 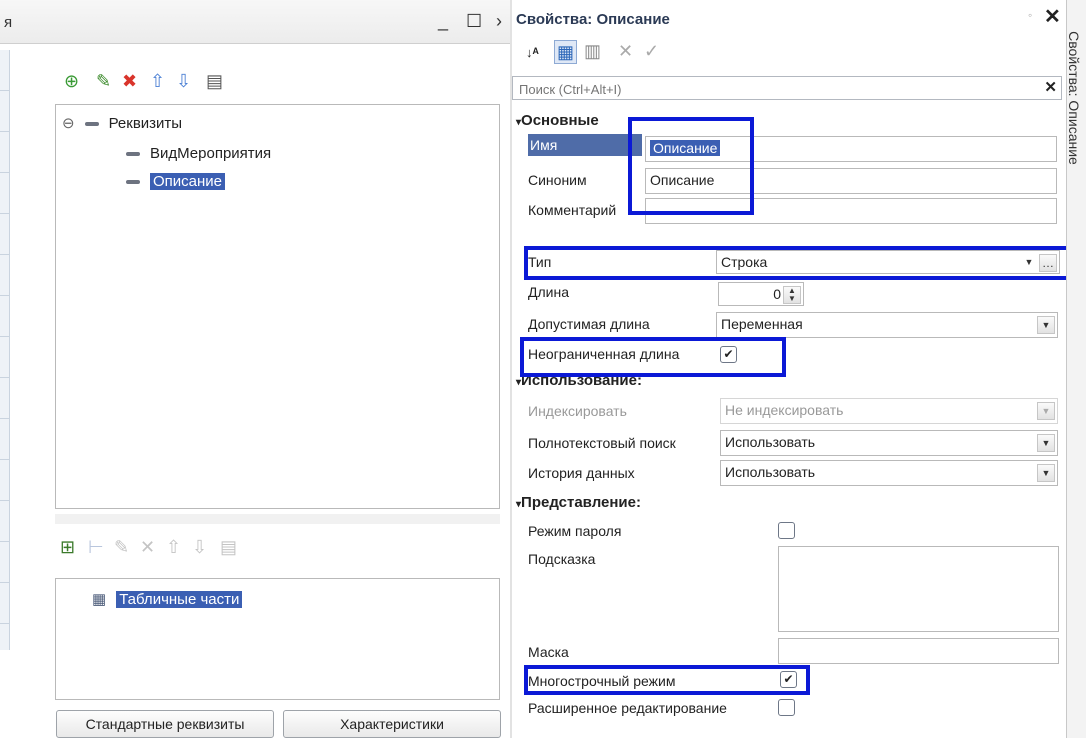 I want to click on fulltext-field: Использовать ▼, so click(x=889, y=443).